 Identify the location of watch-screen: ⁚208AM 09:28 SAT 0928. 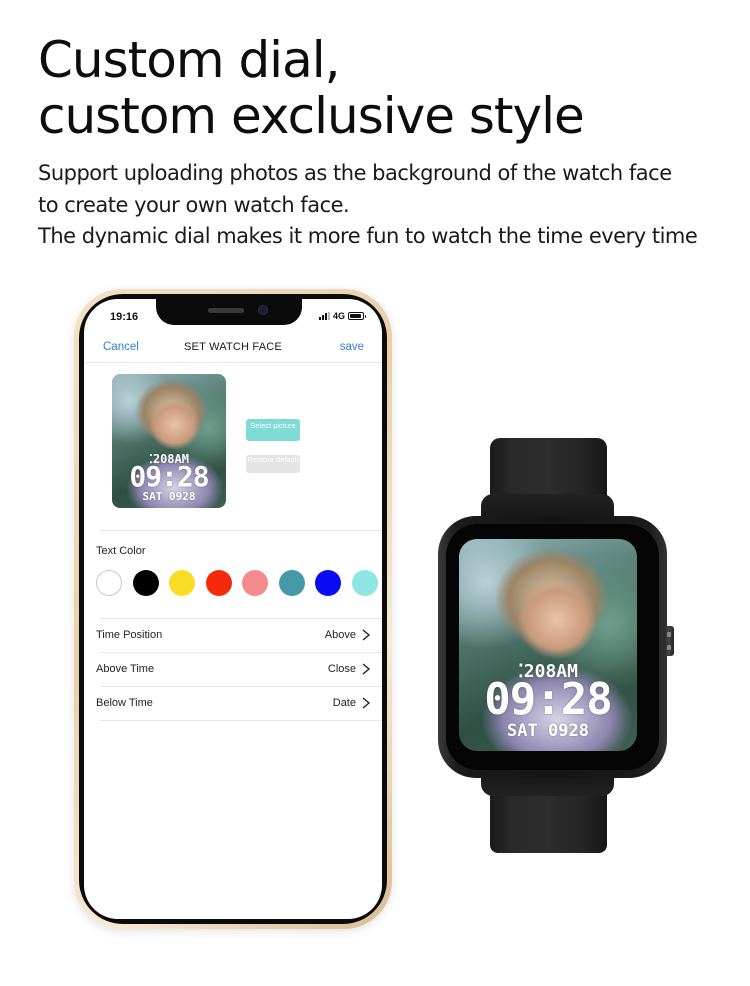
(548, 645).